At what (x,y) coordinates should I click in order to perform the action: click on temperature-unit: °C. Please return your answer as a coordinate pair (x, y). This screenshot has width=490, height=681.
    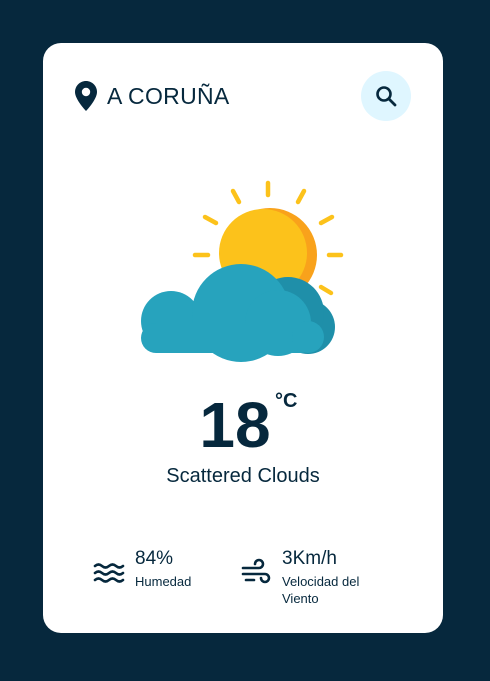
    Looking at the image, I should click on (286, 401).